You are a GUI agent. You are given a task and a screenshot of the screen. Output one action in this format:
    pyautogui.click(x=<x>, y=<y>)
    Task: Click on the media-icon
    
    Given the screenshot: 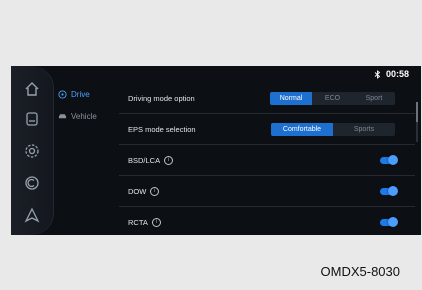 What is the action you would take?
    pyautogui.click(x=32, y=183)
    